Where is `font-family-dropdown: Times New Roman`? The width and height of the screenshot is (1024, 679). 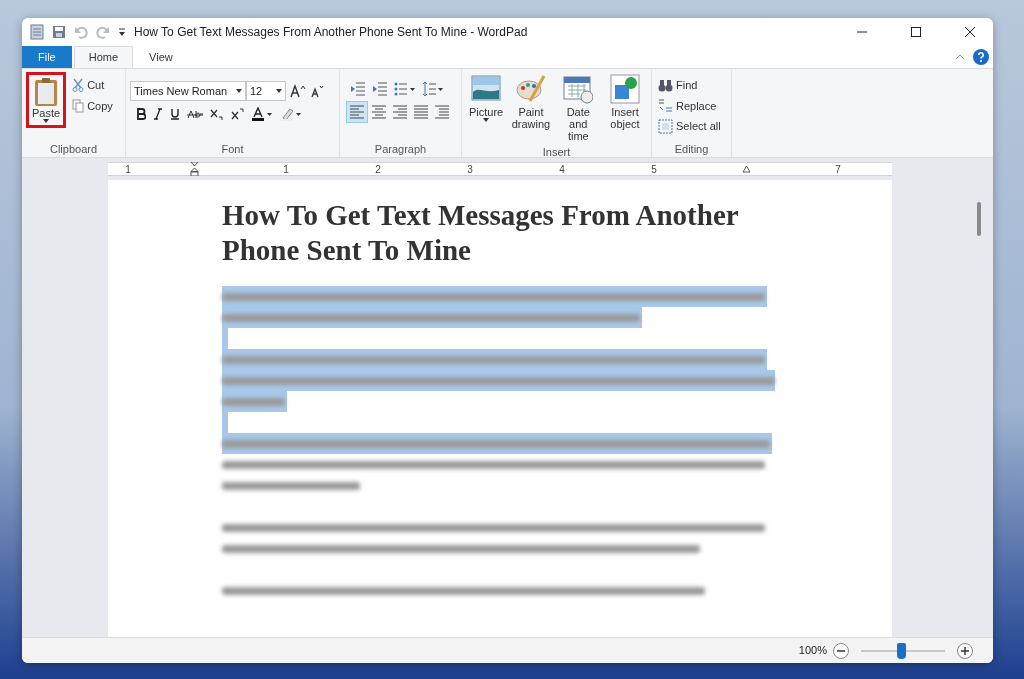
font-family-dropdown: Times New Roman is located at coordinates (188, 91).